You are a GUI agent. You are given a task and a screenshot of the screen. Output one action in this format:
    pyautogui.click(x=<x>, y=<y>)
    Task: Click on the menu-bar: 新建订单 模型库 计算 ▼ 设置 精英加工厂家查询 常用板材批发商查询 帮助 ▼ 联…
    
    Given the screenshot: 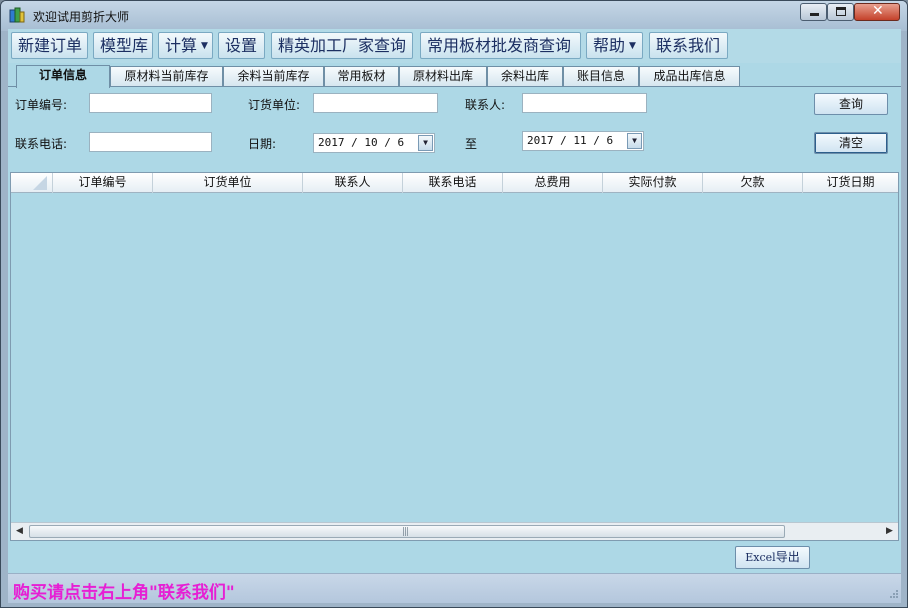 What is the action you would take?
    pyautogui.click(x=454, y=46)
    